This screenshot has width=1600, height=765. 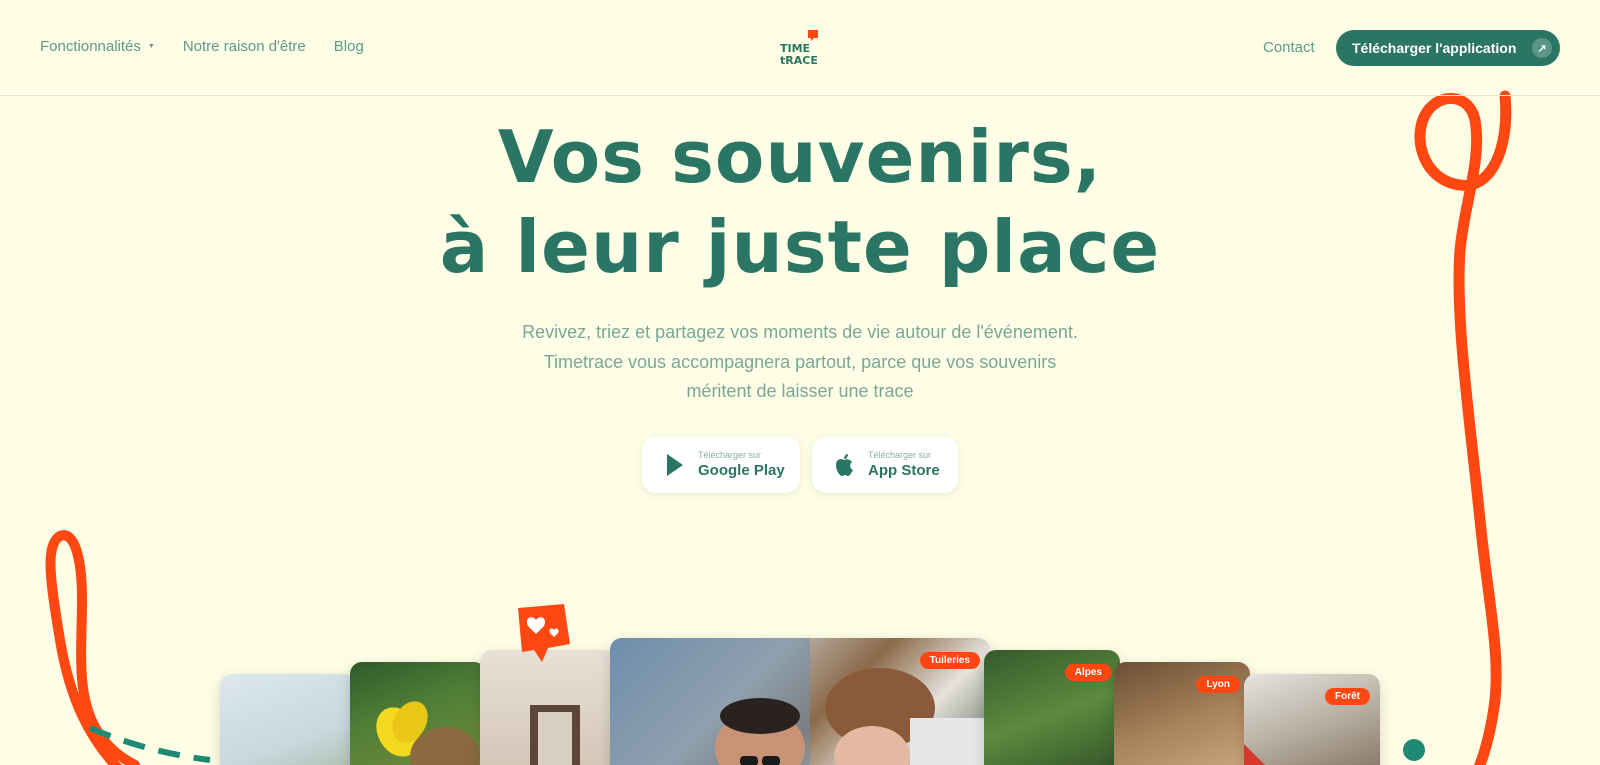 What do you see at coordinates (721, 465) in the screenshot?
I see `google-play-button: Télécharger sur Google Play` at bounding box center [721, 465].